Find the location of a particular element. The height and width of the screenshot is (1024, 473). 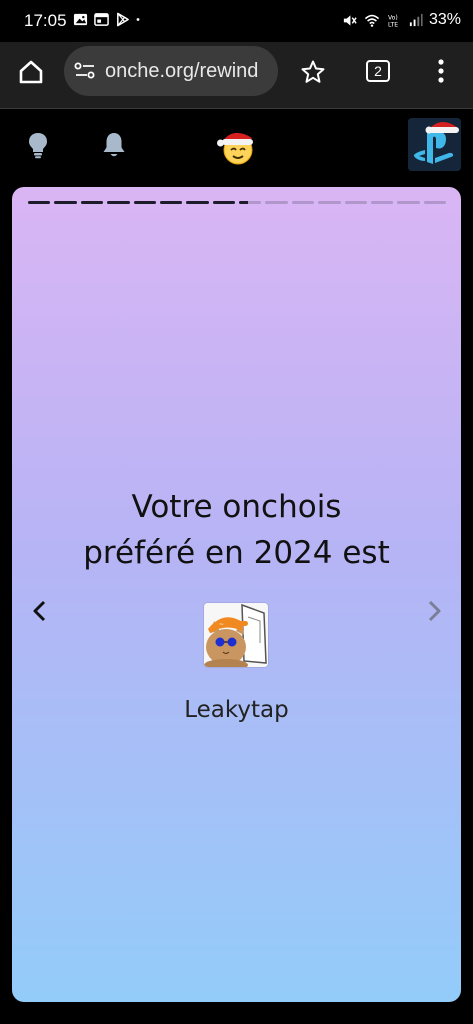

status-notification-icons is located at coordinates (108, 19).